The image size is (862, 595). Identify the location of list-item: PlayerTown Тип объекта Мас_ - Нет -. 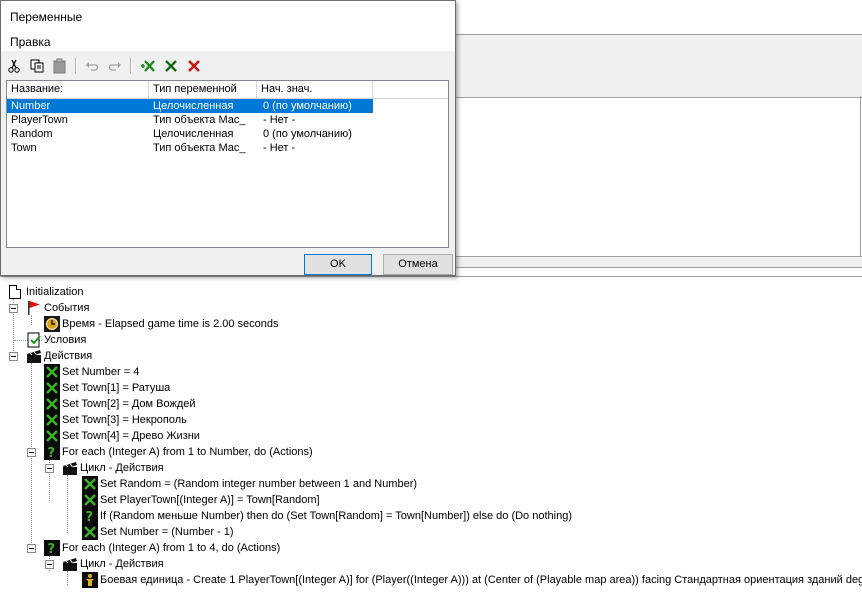
(227, 120).